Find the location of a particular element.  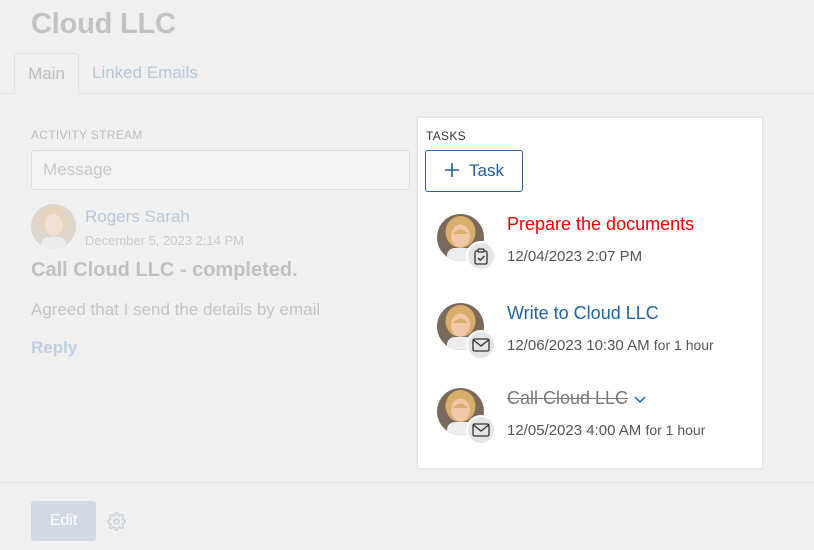

post-date: December 5, 2023 2:14 PM is located at coordinates (164, 240).